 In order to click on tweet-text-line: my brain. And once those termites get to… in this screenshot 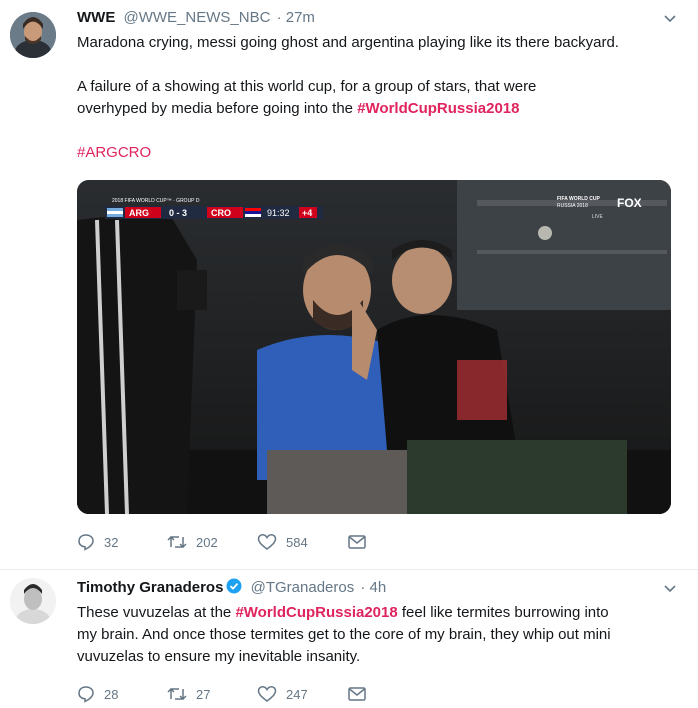, I will do `click(344, 634)`.